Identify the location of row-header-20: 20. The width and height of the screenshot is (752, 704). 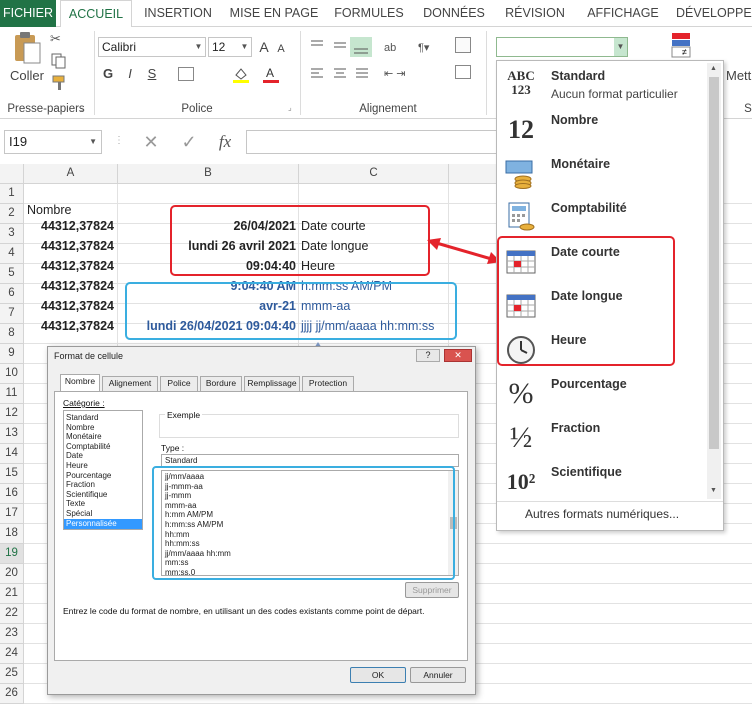
(12, 574).